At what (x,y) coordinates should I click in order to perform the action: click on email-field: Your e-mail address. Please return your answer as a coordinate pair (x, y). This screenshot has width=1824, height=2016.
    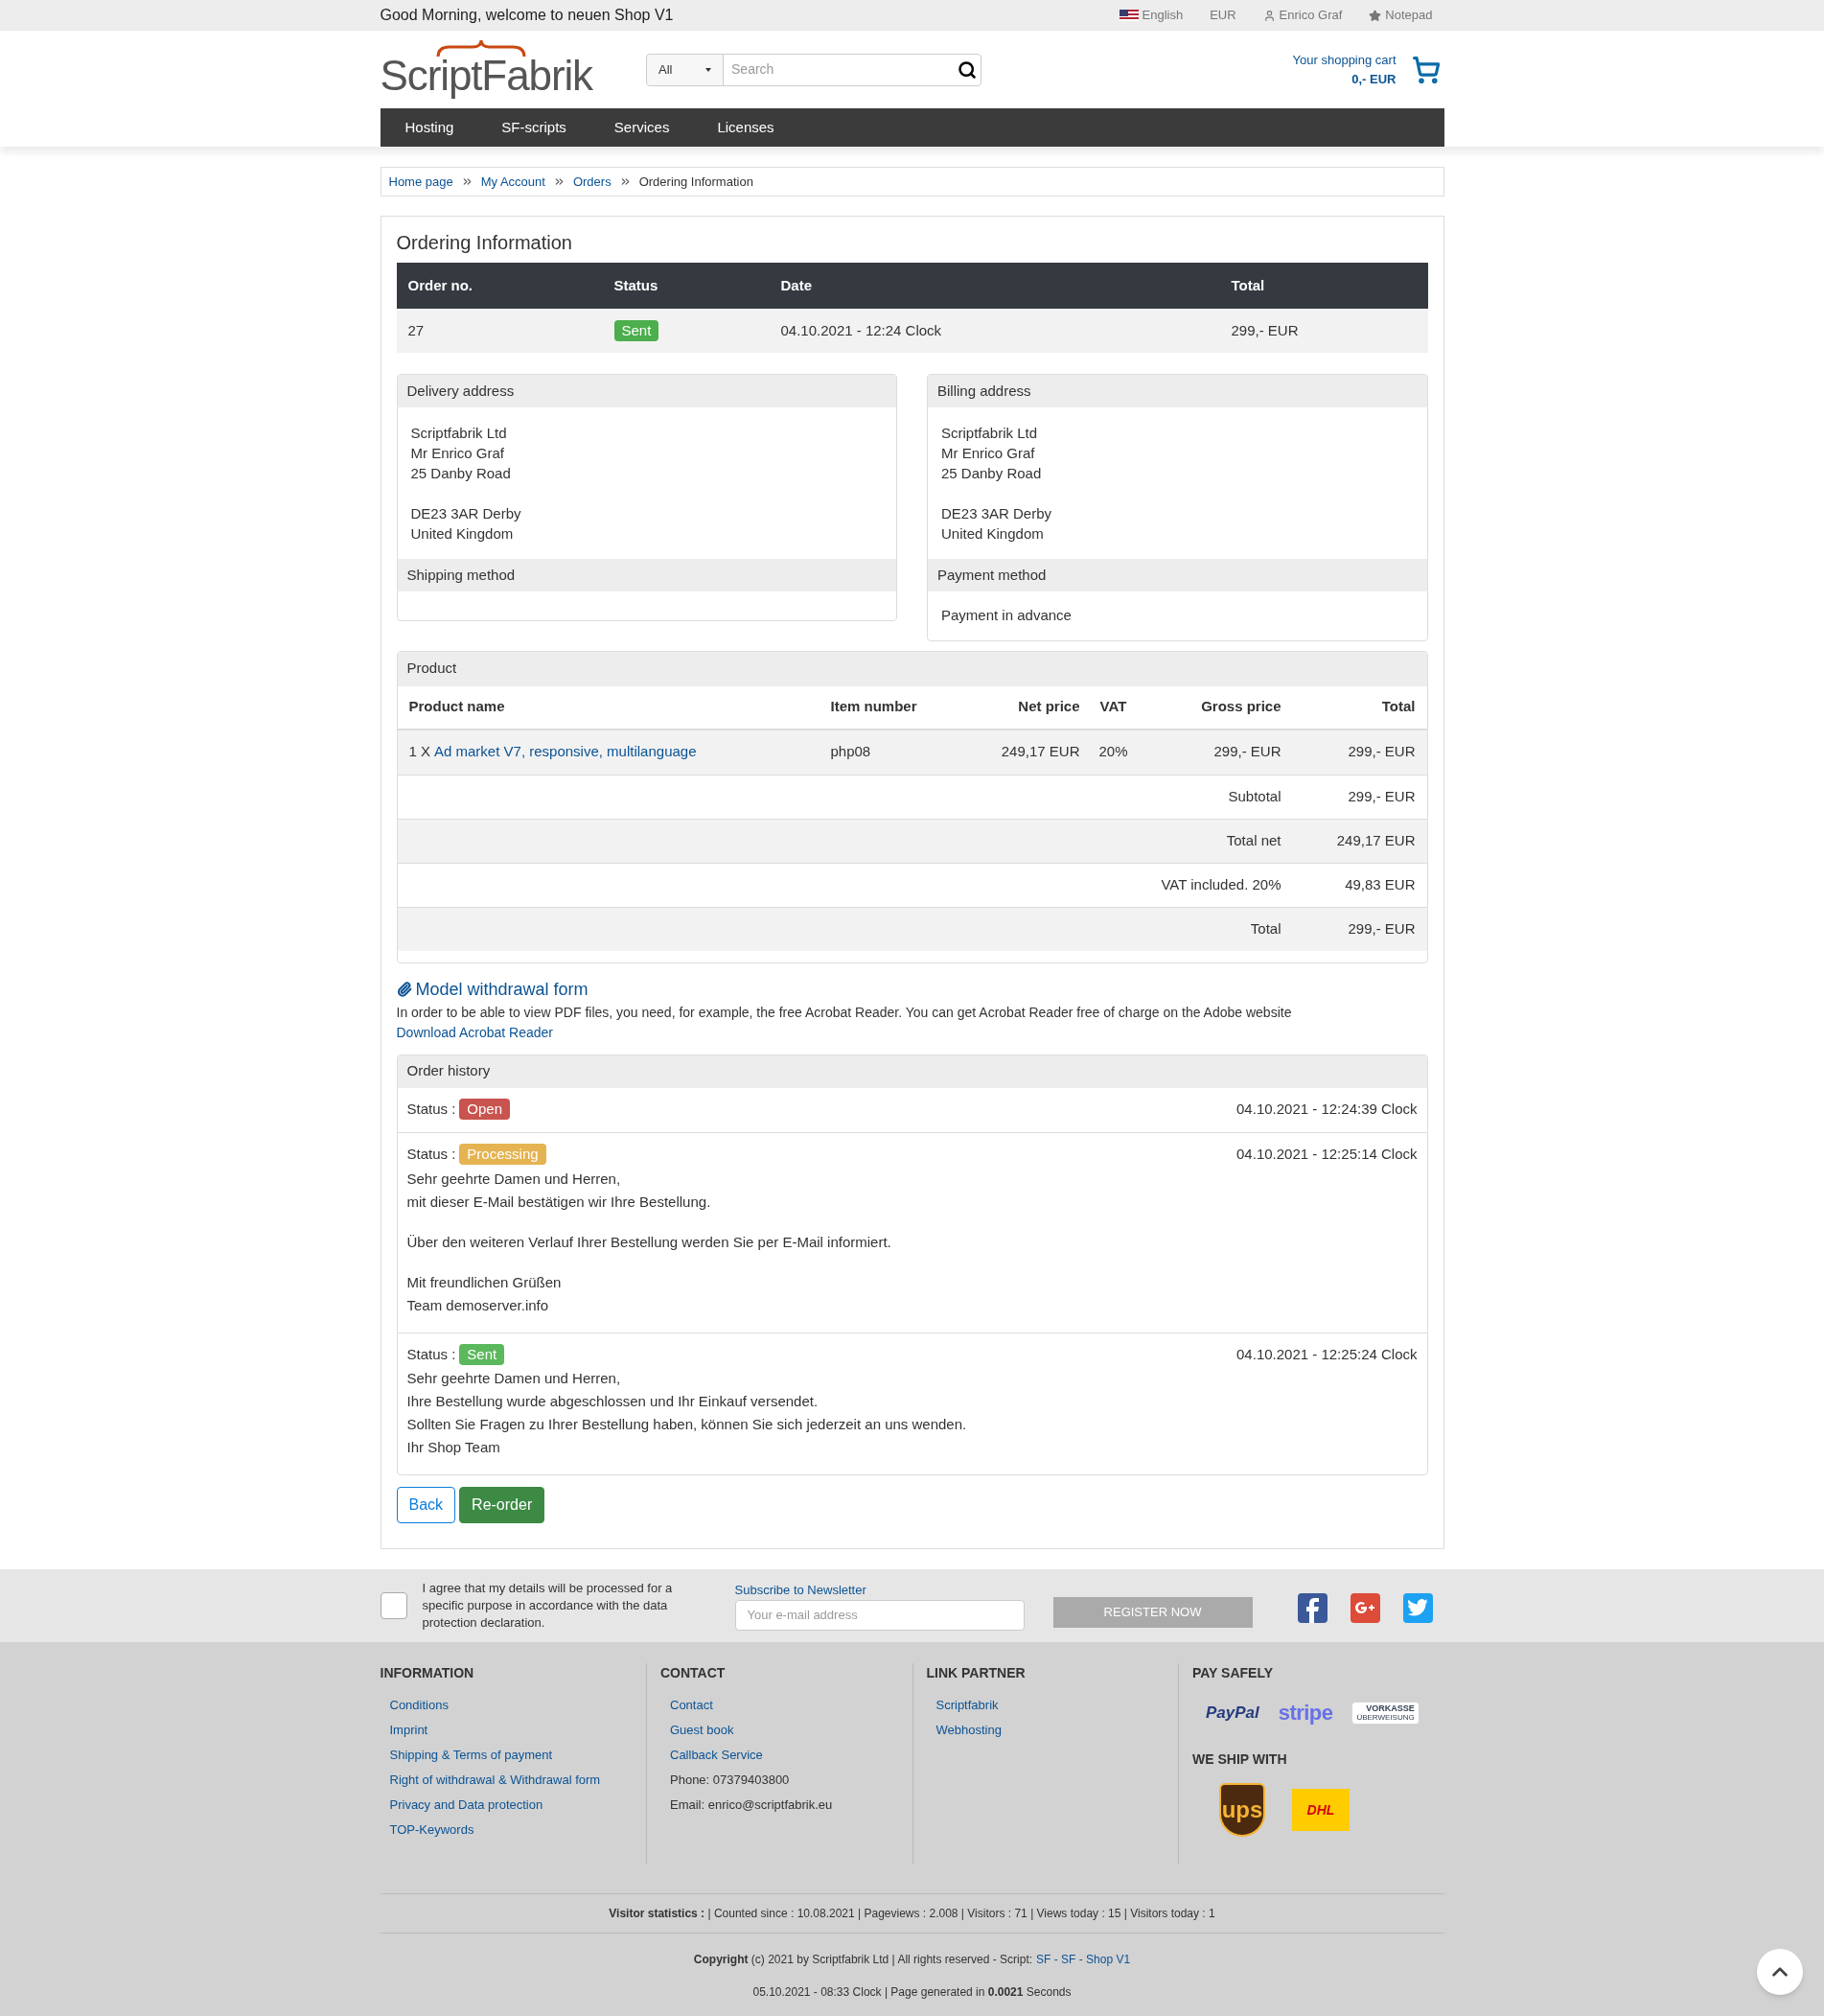
    Looking at the image, I should click on (879, 1615).